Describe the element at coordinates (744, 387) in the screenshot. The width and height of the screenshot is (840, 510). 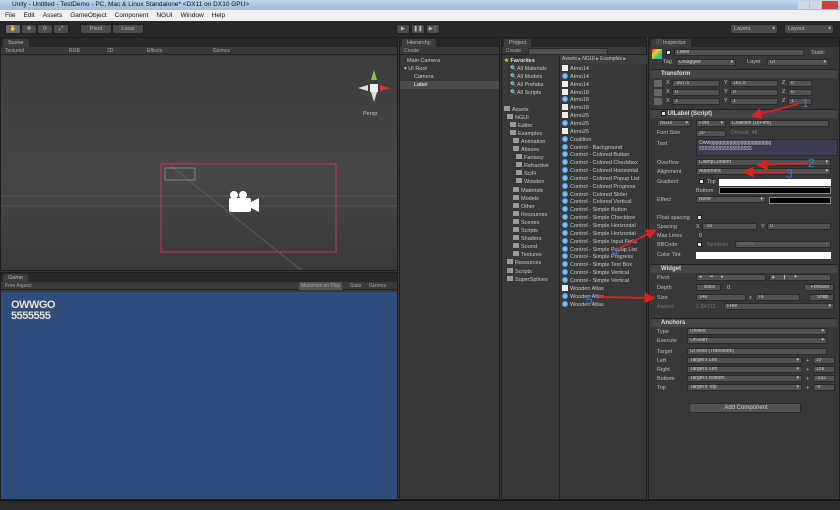
I see `anchor-top-dropdown: Target's Top` at that location.